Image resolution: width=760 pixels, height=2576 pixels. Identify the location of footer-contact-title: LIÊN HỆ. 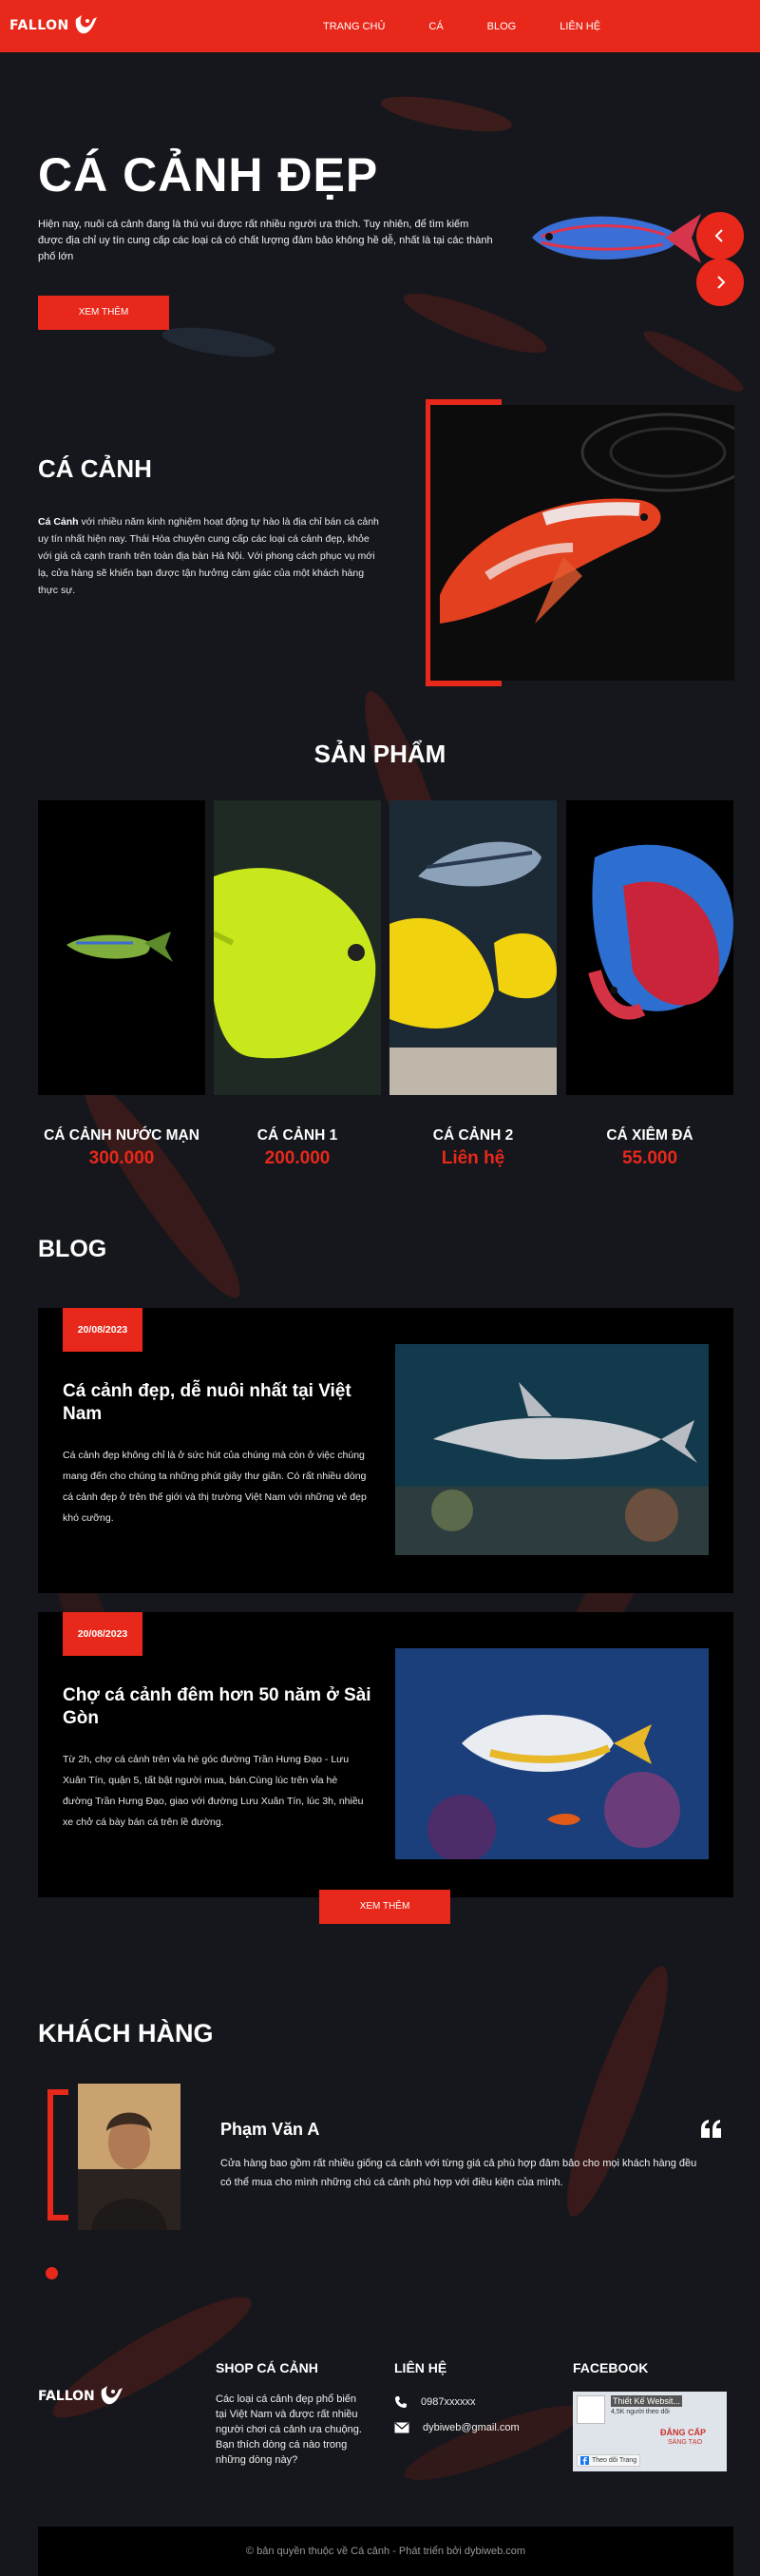
(420, 2368).